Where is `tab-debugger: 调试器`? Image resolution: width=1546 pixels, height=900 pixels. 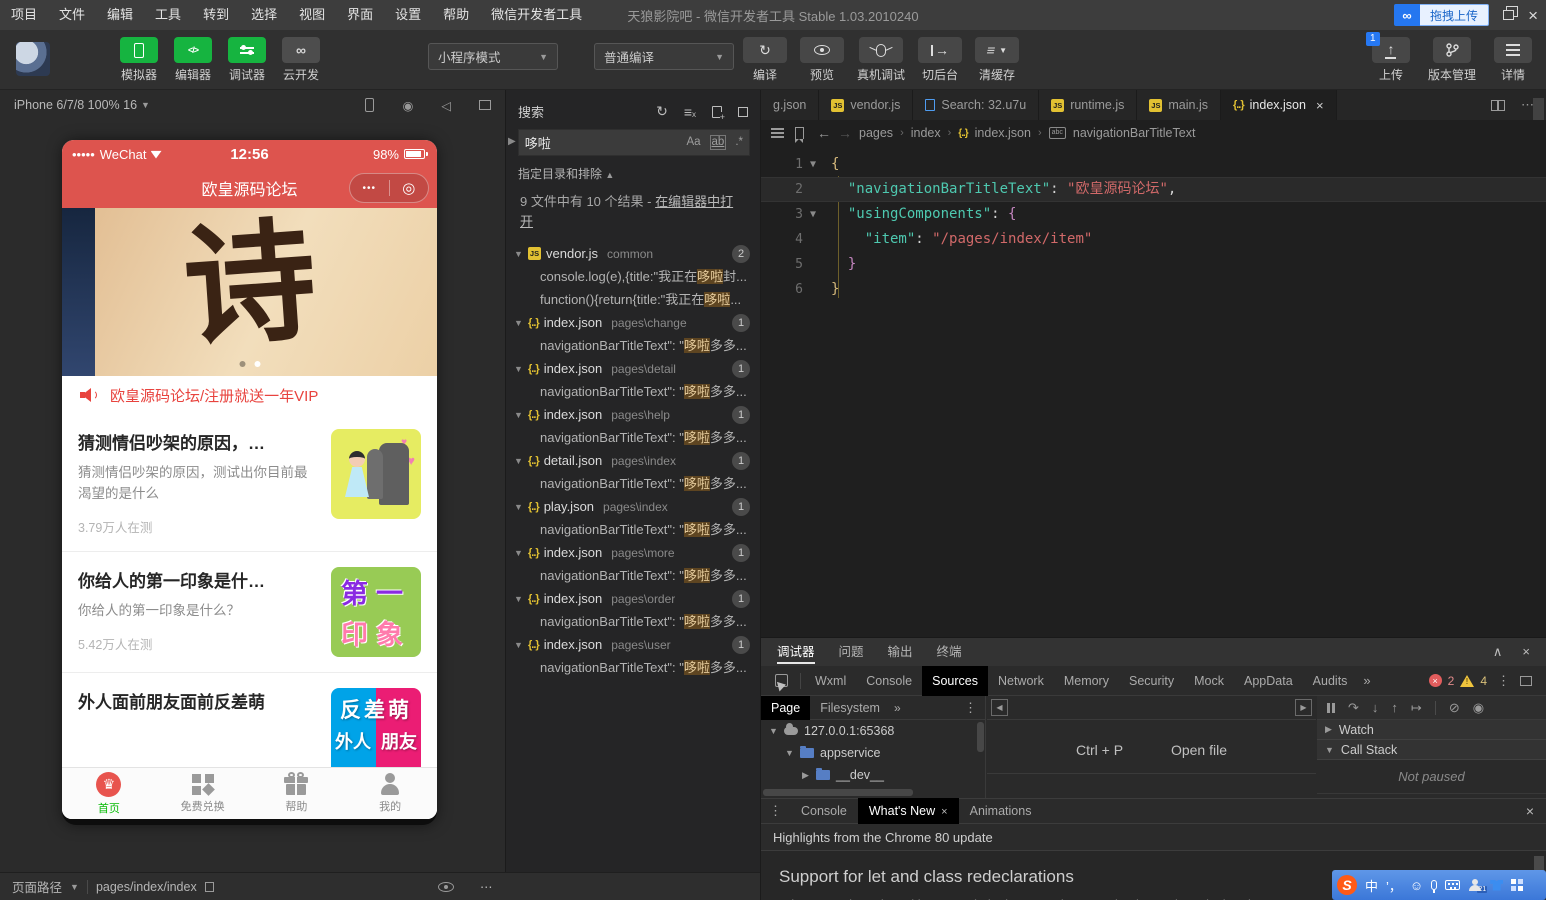 tab-debugger: 调试器 is located at coordinates (796, 652).